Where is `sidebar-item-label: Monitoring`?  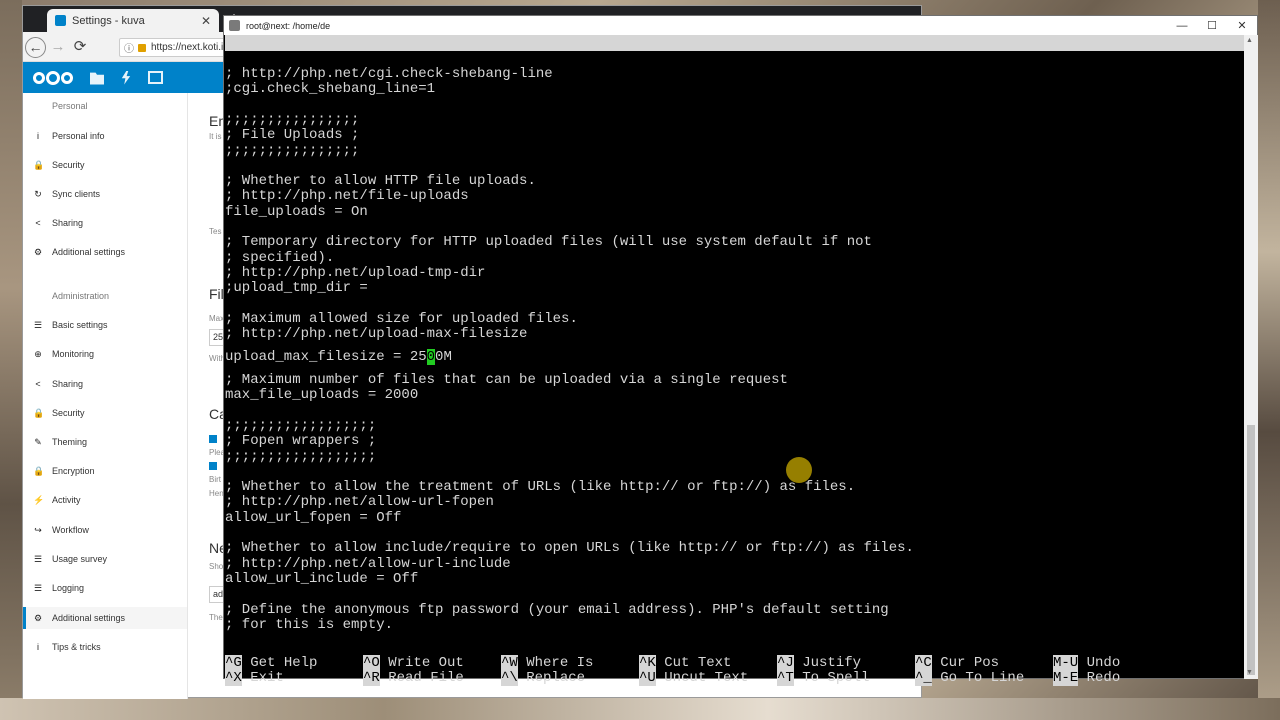 sidebar-item-label: Monitoring is located at coordinates (73, 354).